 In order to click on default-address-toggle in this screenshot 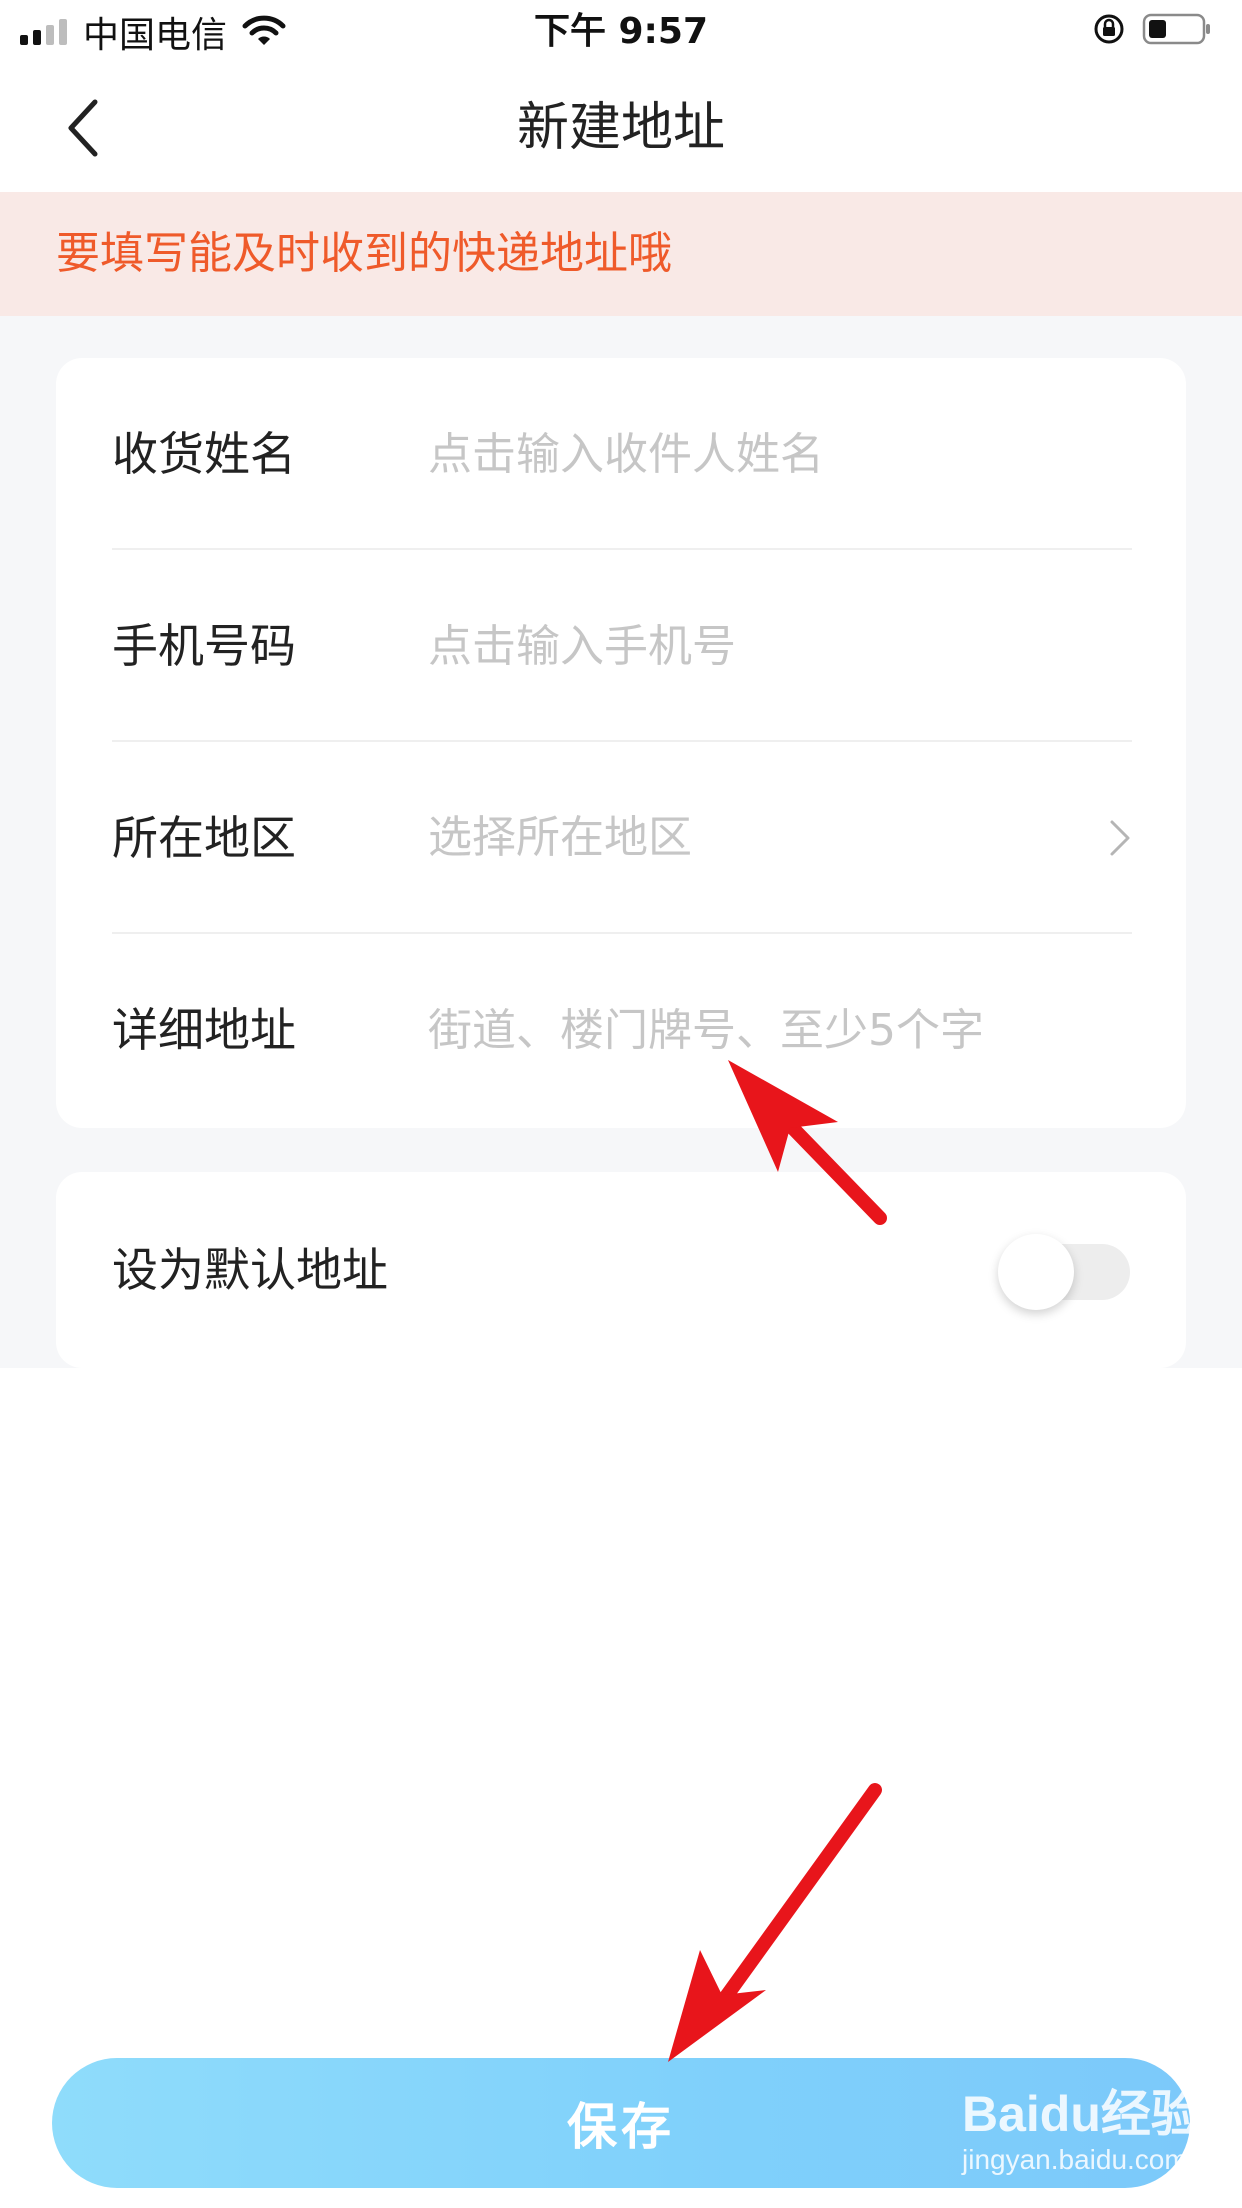, I will do `click(1064, 1272)`.